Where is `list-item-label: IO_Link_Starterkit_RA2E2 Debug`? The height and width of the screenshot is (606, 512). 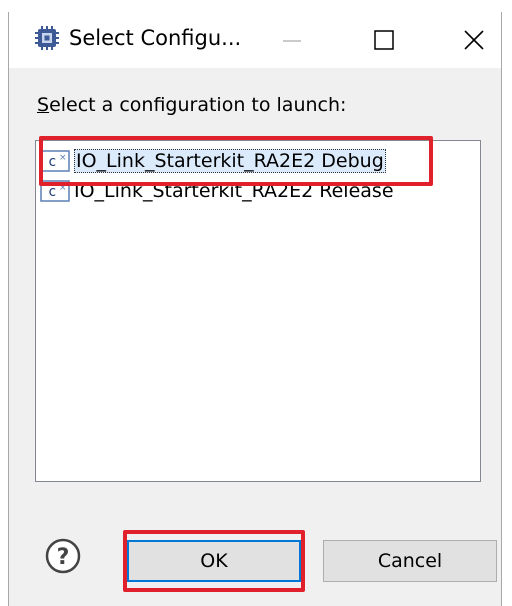 list-item-label: IO_Link_Starterkit_RA2E2 Debug is located at coordinates (230, 161).